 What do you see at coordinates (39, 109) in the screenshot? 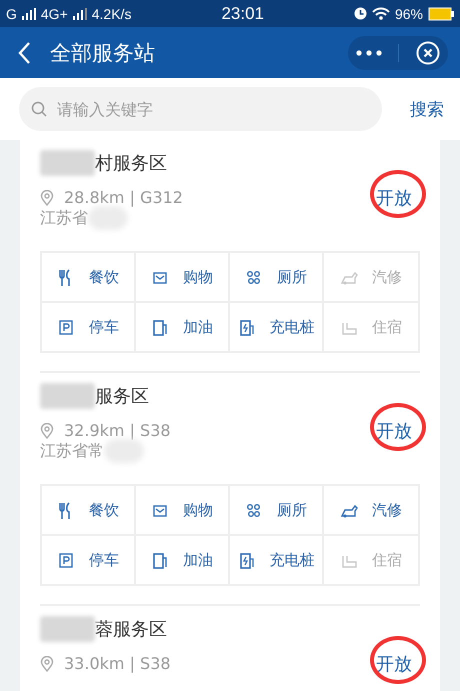
I see `search-icon` at bounding box center [39, 109].